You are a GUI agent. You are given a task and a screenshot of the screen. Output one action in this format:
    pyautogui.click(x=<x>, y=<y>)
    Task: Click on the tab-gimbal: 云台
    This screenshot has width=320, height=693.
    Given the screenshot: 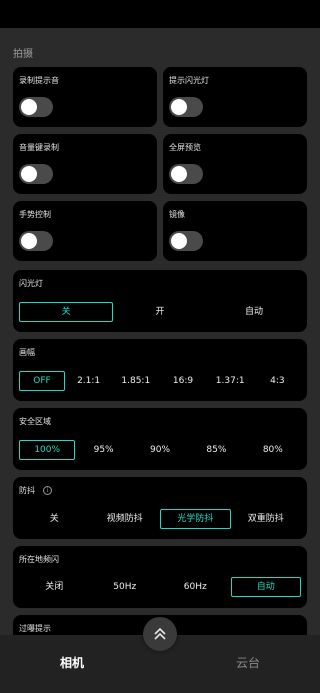 What is the action you would take?
    pyautogui.click(x=248, y=662)
    